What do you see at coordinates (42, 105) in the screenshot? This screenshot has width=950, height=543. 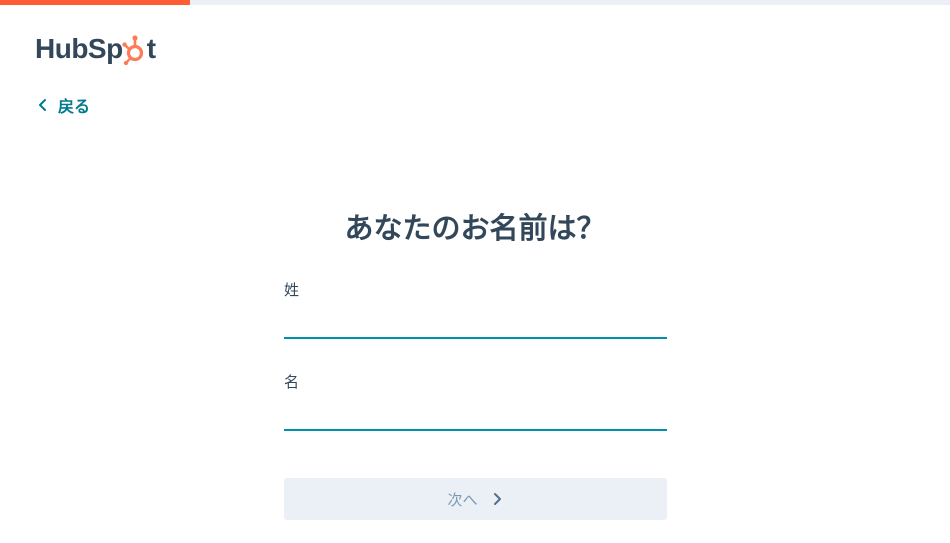 I see `chevron-left-icon` at bounding box center [42, 105].